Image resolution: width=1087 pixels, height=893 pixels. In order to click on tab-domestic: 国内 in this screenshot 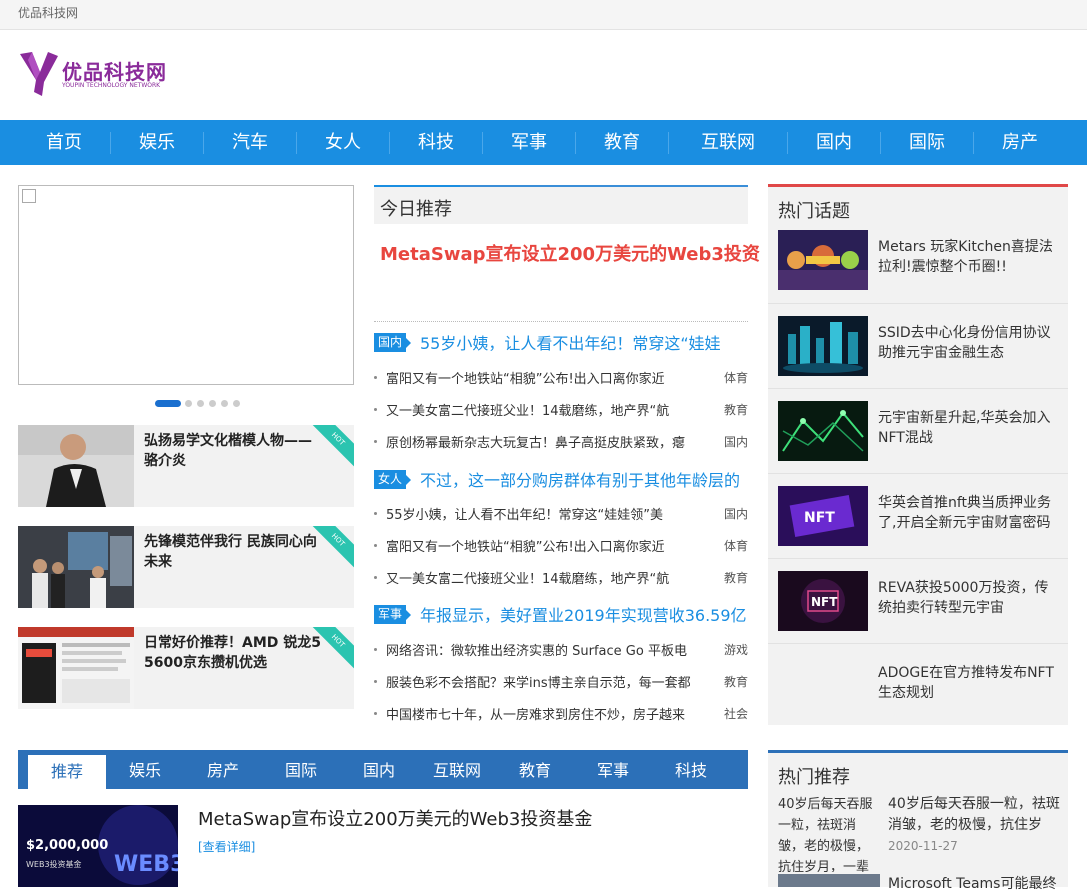, I will do `click(379, 769)`.